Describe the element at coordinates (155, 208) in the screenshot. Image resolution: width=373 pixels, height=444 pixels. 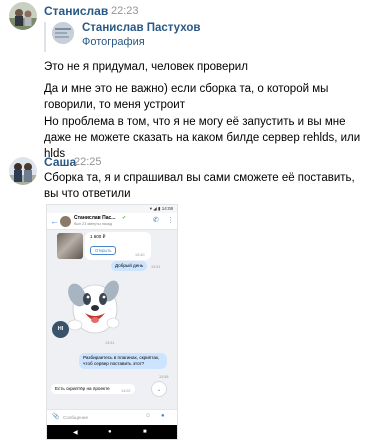
I see `signal-icon: ▾ ◢ ▮` at that location.